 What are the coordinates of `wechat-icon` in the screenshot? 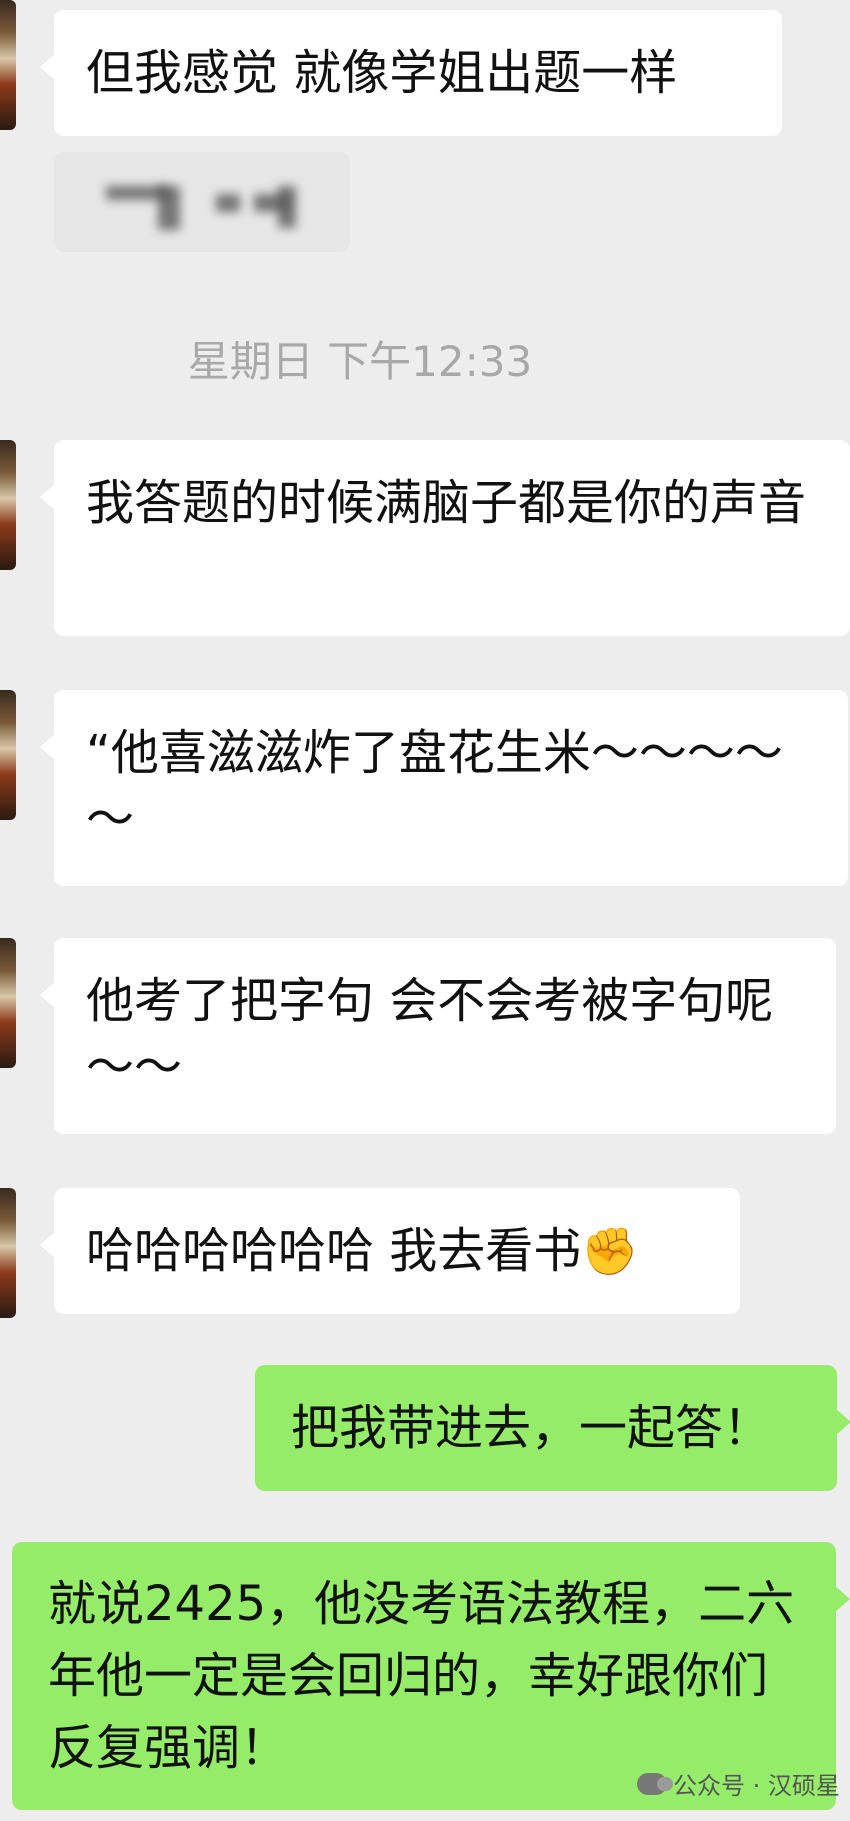 It's located at (655, 1783).